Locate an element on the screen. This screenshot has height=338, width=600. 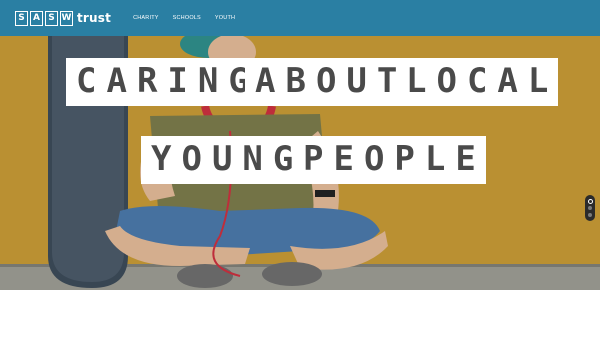
logo-letter-s2: S is located at coordinates (51, 18).